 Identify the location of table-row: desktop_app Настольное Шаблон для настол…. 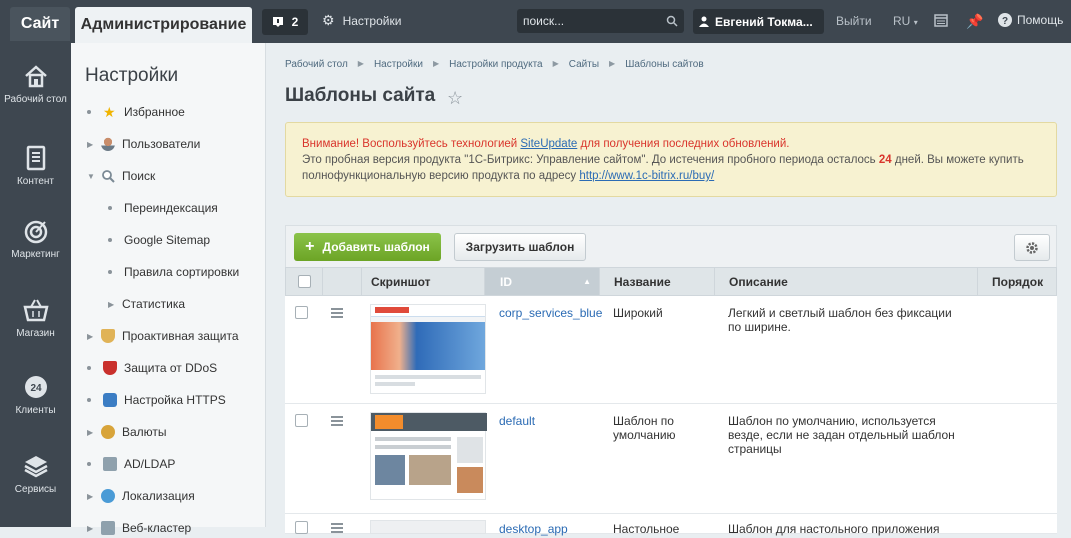
(671, 525).